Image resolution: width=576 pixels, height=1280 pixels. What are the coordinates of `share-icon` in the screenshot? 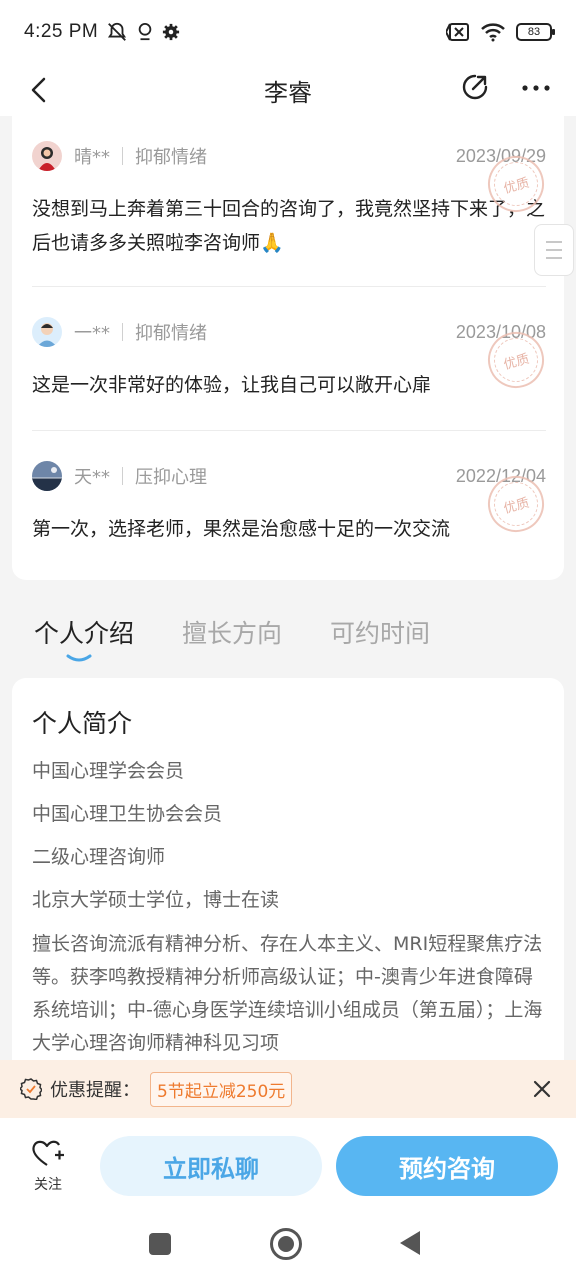 It's located at (475, 87).